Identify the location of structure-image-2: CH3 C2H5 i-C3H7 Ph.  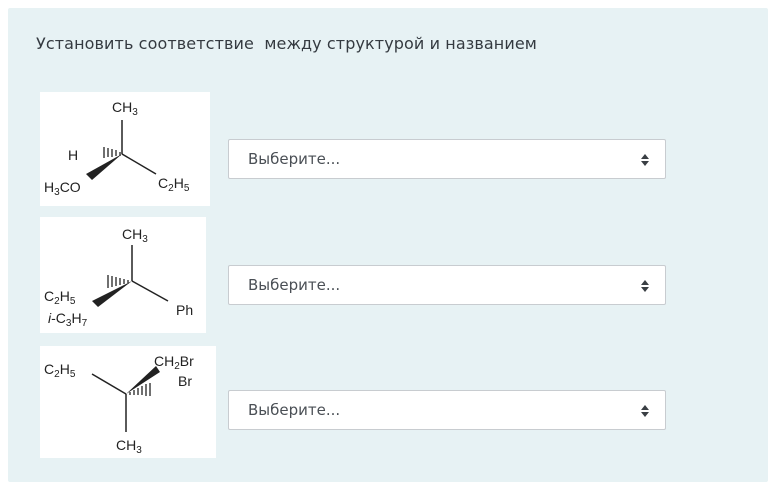
(123, 275).